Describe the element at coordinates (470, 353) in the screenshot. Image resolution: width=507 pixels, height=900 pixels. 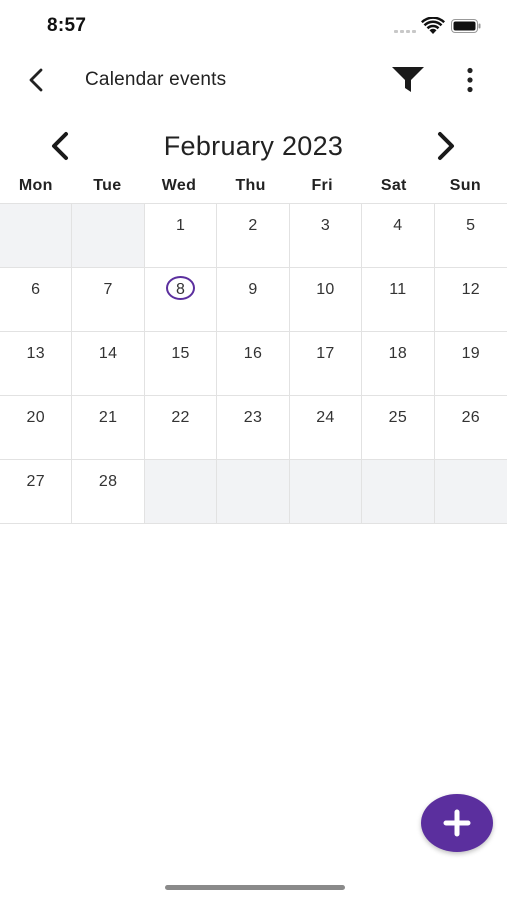
I see `day-number: 19` at that location.